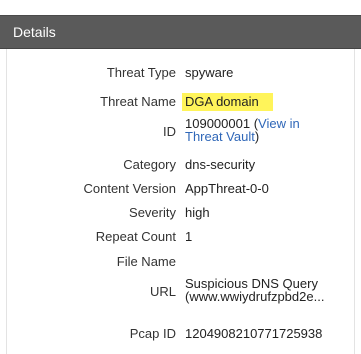  I want to click on threat-type-label: Threat Type, so click(141, 72).